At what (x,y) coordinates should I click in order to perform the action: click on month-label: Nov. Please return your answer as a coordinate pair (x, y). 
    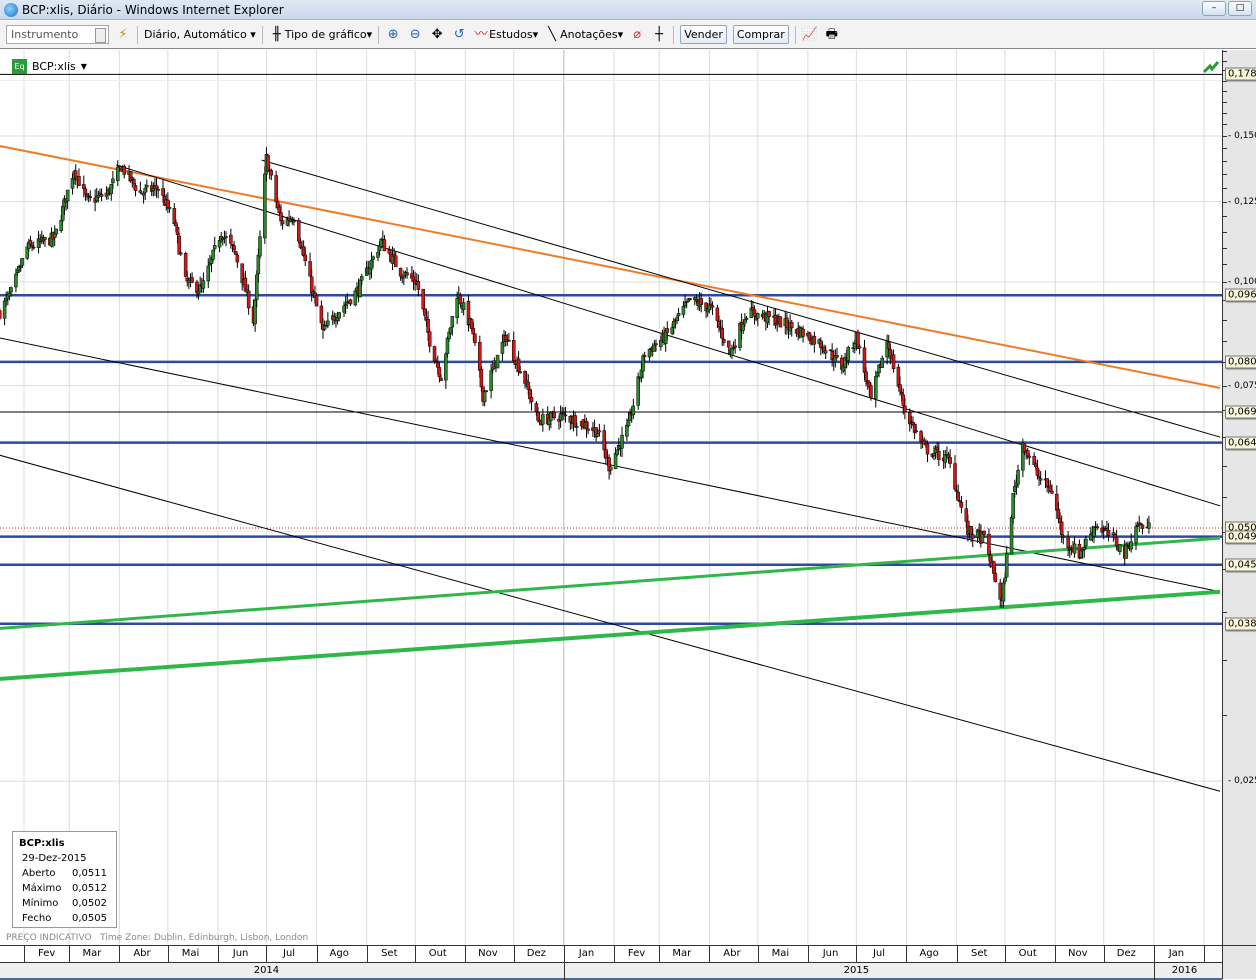
    Looking at the image, I should click on (488, 953).